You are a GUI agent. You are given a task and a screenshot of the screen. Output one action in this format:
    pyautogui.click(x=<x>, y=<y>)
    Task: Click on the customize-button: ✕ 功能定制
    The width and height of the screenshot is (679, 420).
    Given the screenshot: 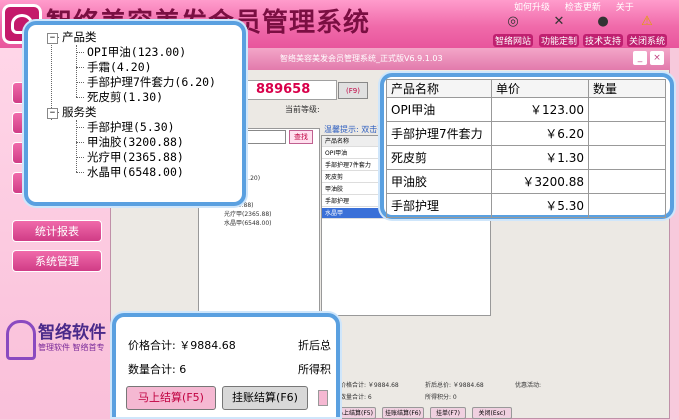 What is the action you would take?
    pyautogui.click(x=559, y=30)
    